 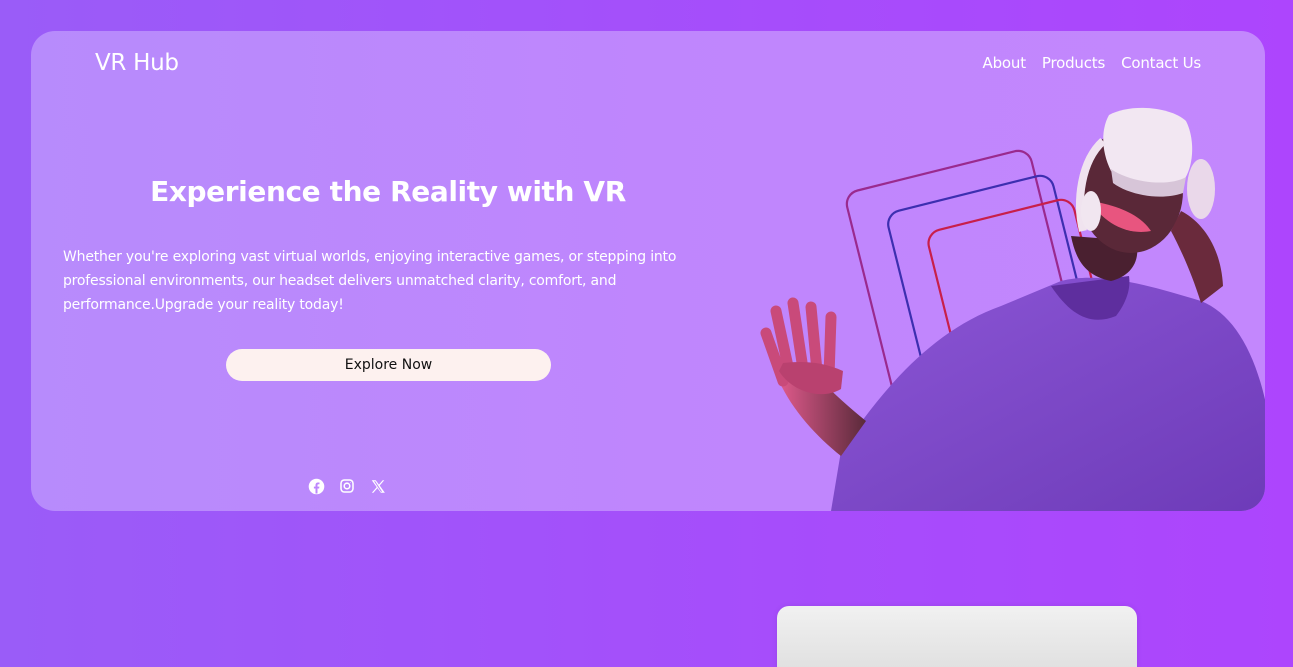 I want to click on instagram-icon, so click(x=347, y=486).